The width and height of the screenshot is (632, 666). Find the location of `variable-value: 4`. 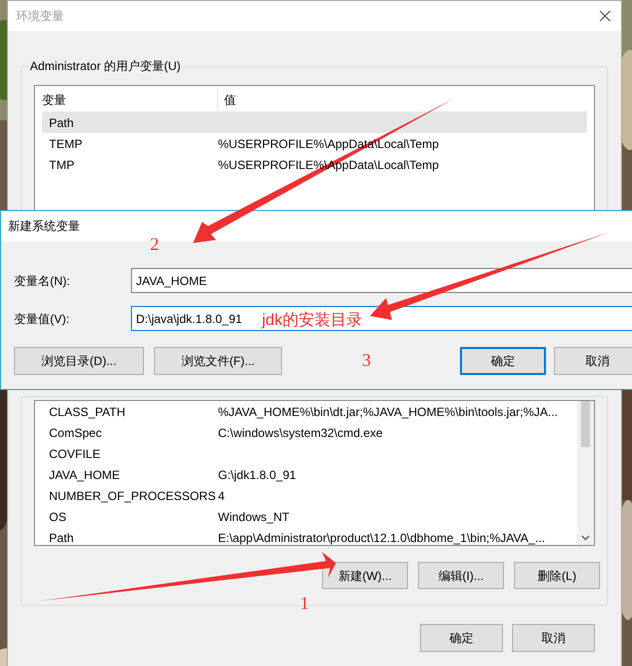

variable-value: 4 is located at coordinates (221, 496).